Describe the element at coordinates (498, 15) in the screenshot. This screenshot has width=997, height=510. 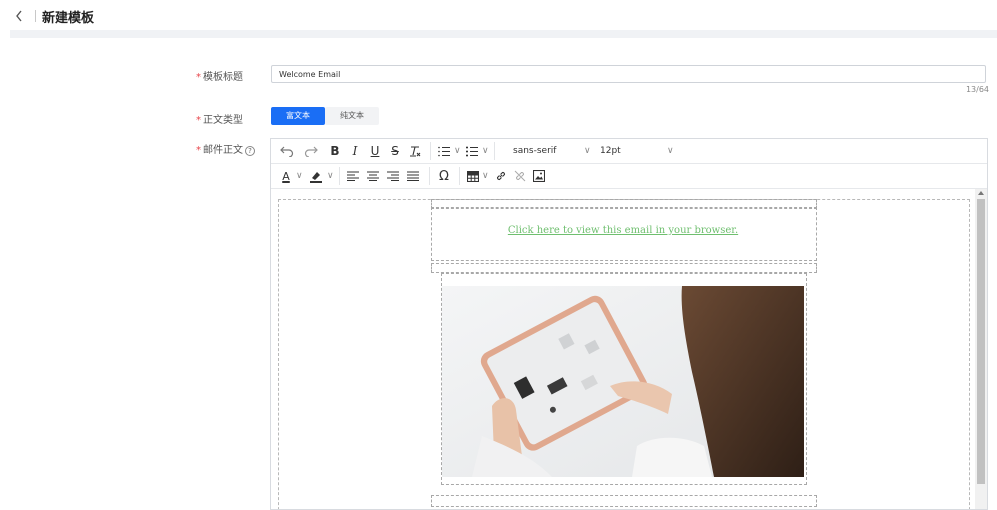
I see `page-header: 新建模板` at that location.